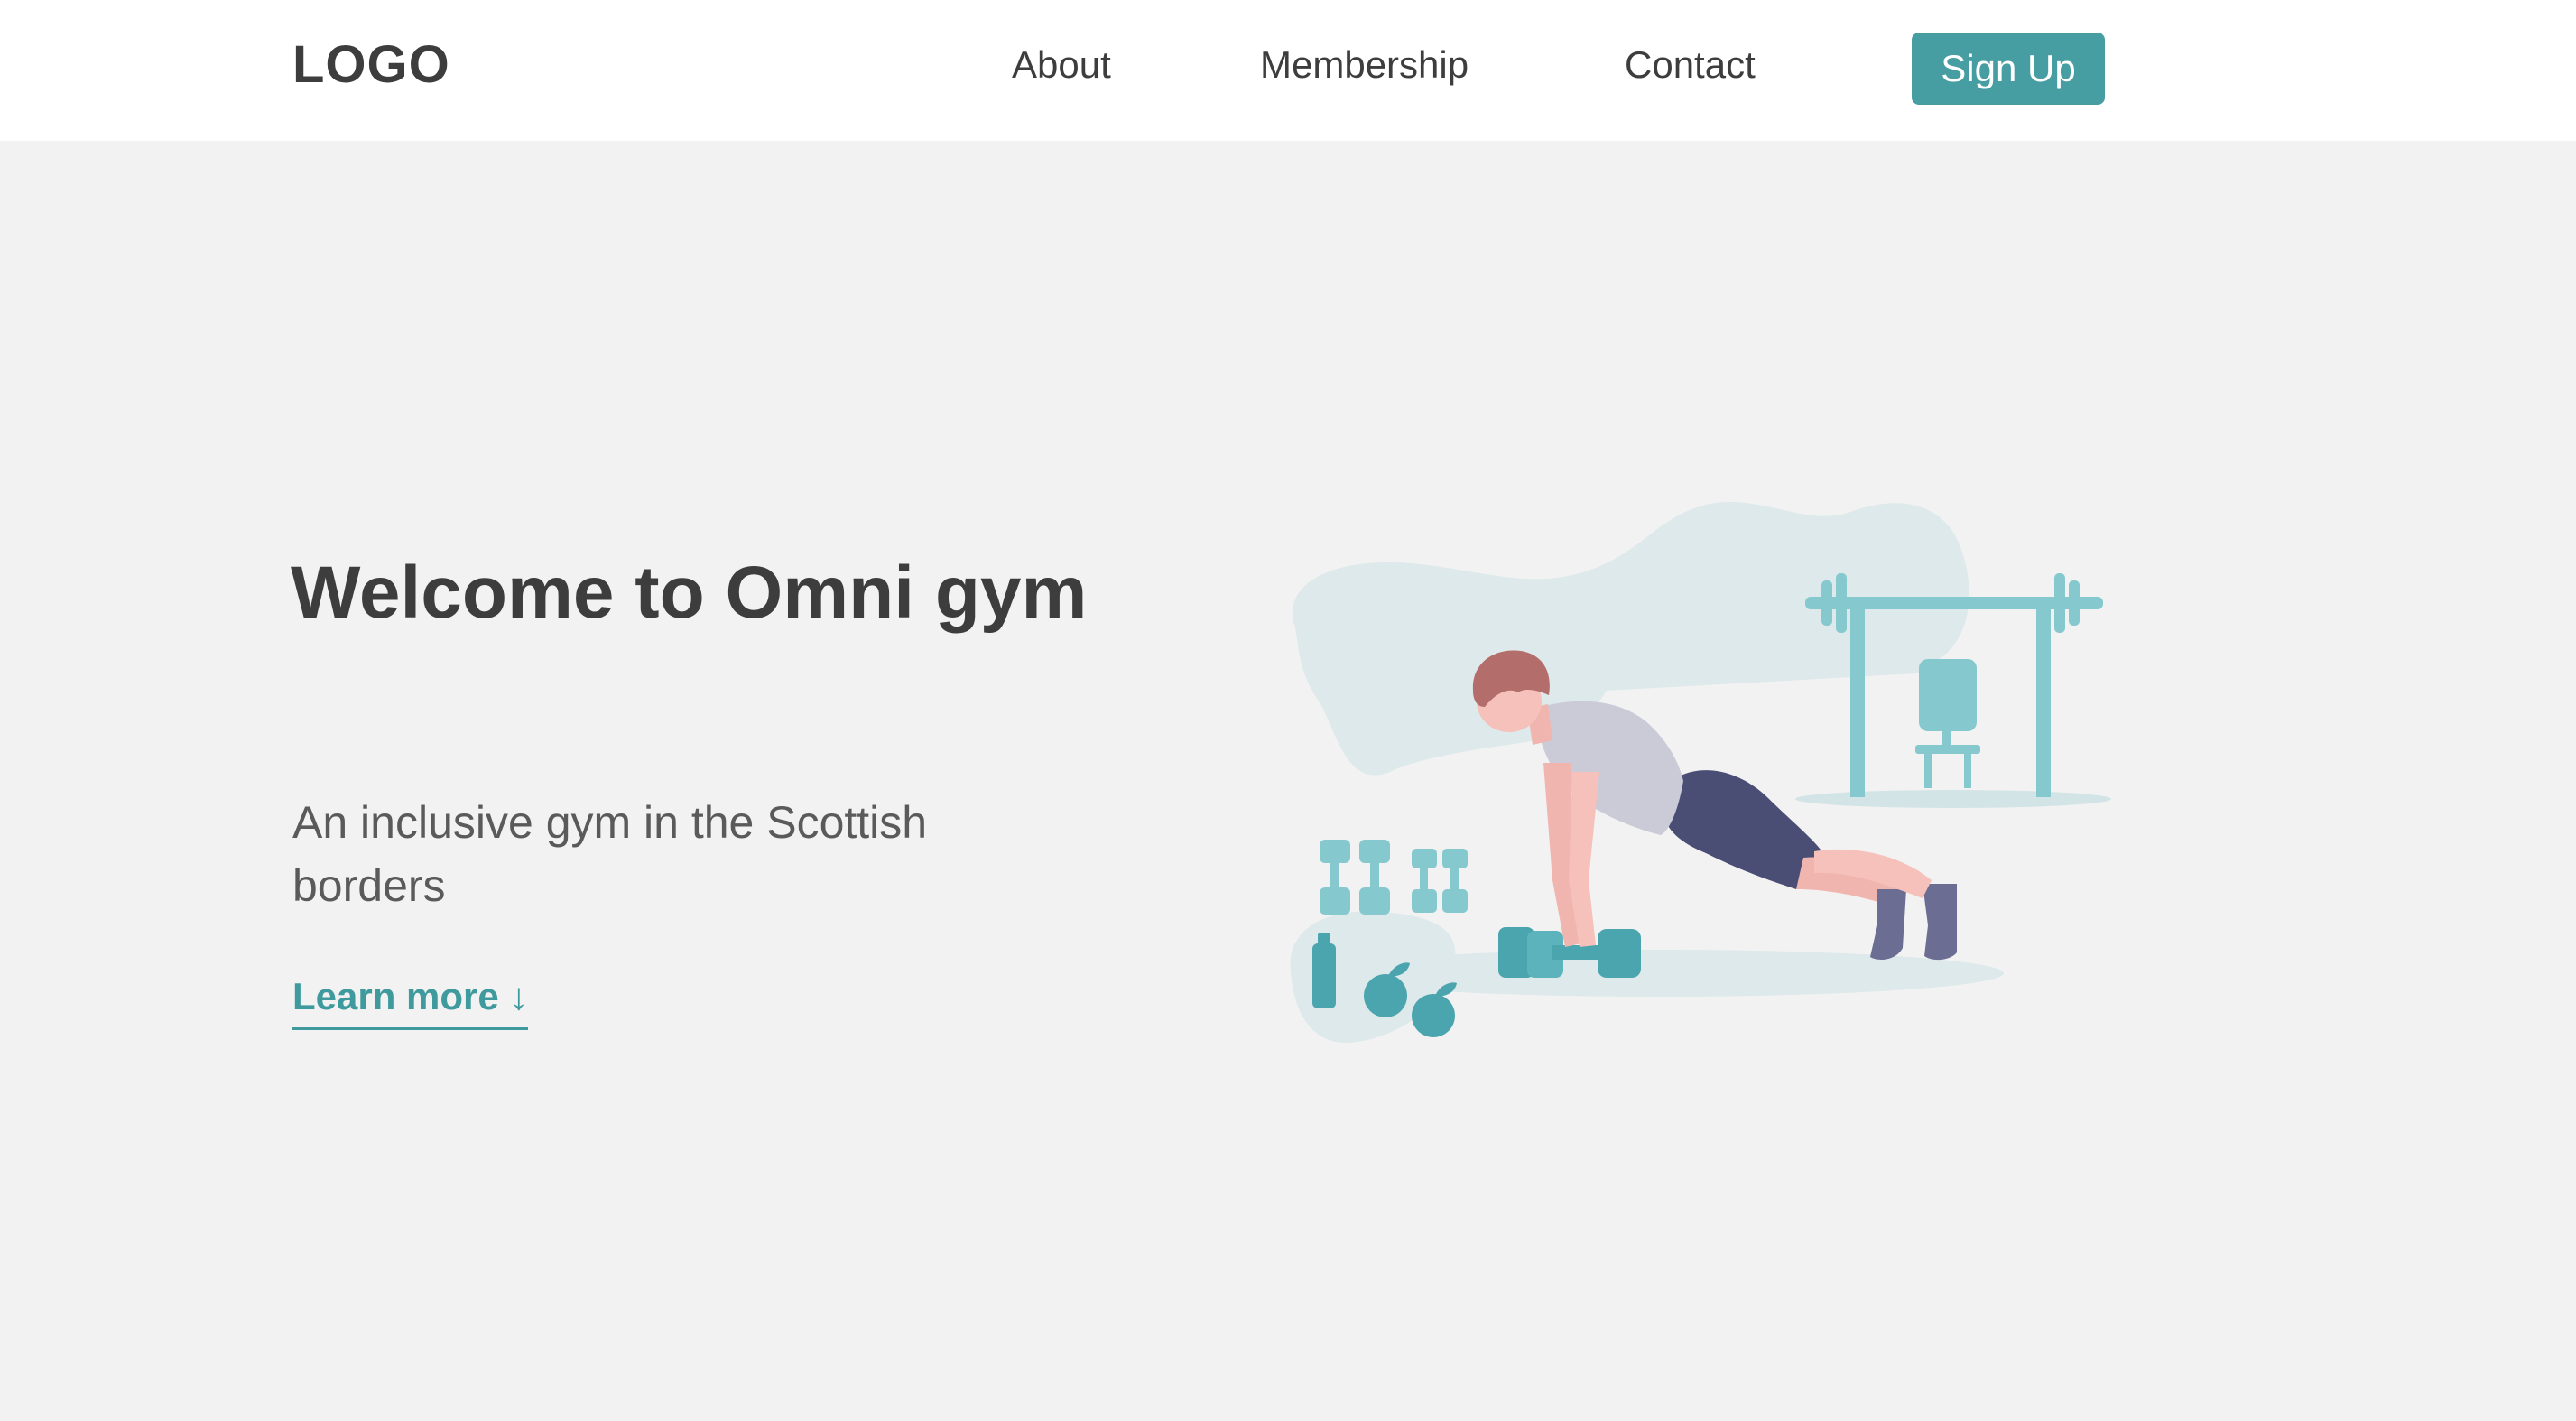  I want to click on rack-post-left, so click(1857, 699).